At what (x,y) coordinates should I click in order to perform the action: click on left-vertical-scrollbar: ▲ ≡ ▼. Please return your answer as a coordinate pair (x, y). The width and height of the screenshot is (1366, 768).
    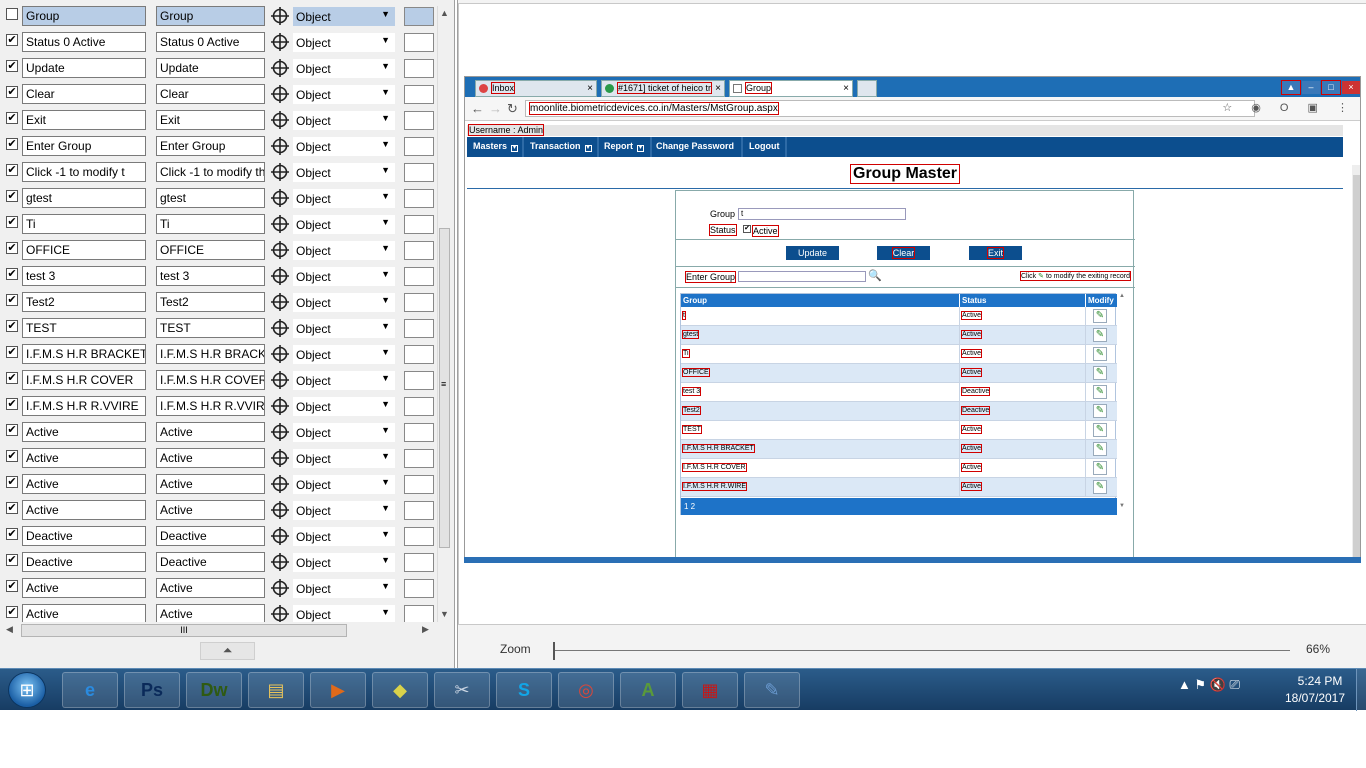
    Looking at the image, I should click on (444, 314).